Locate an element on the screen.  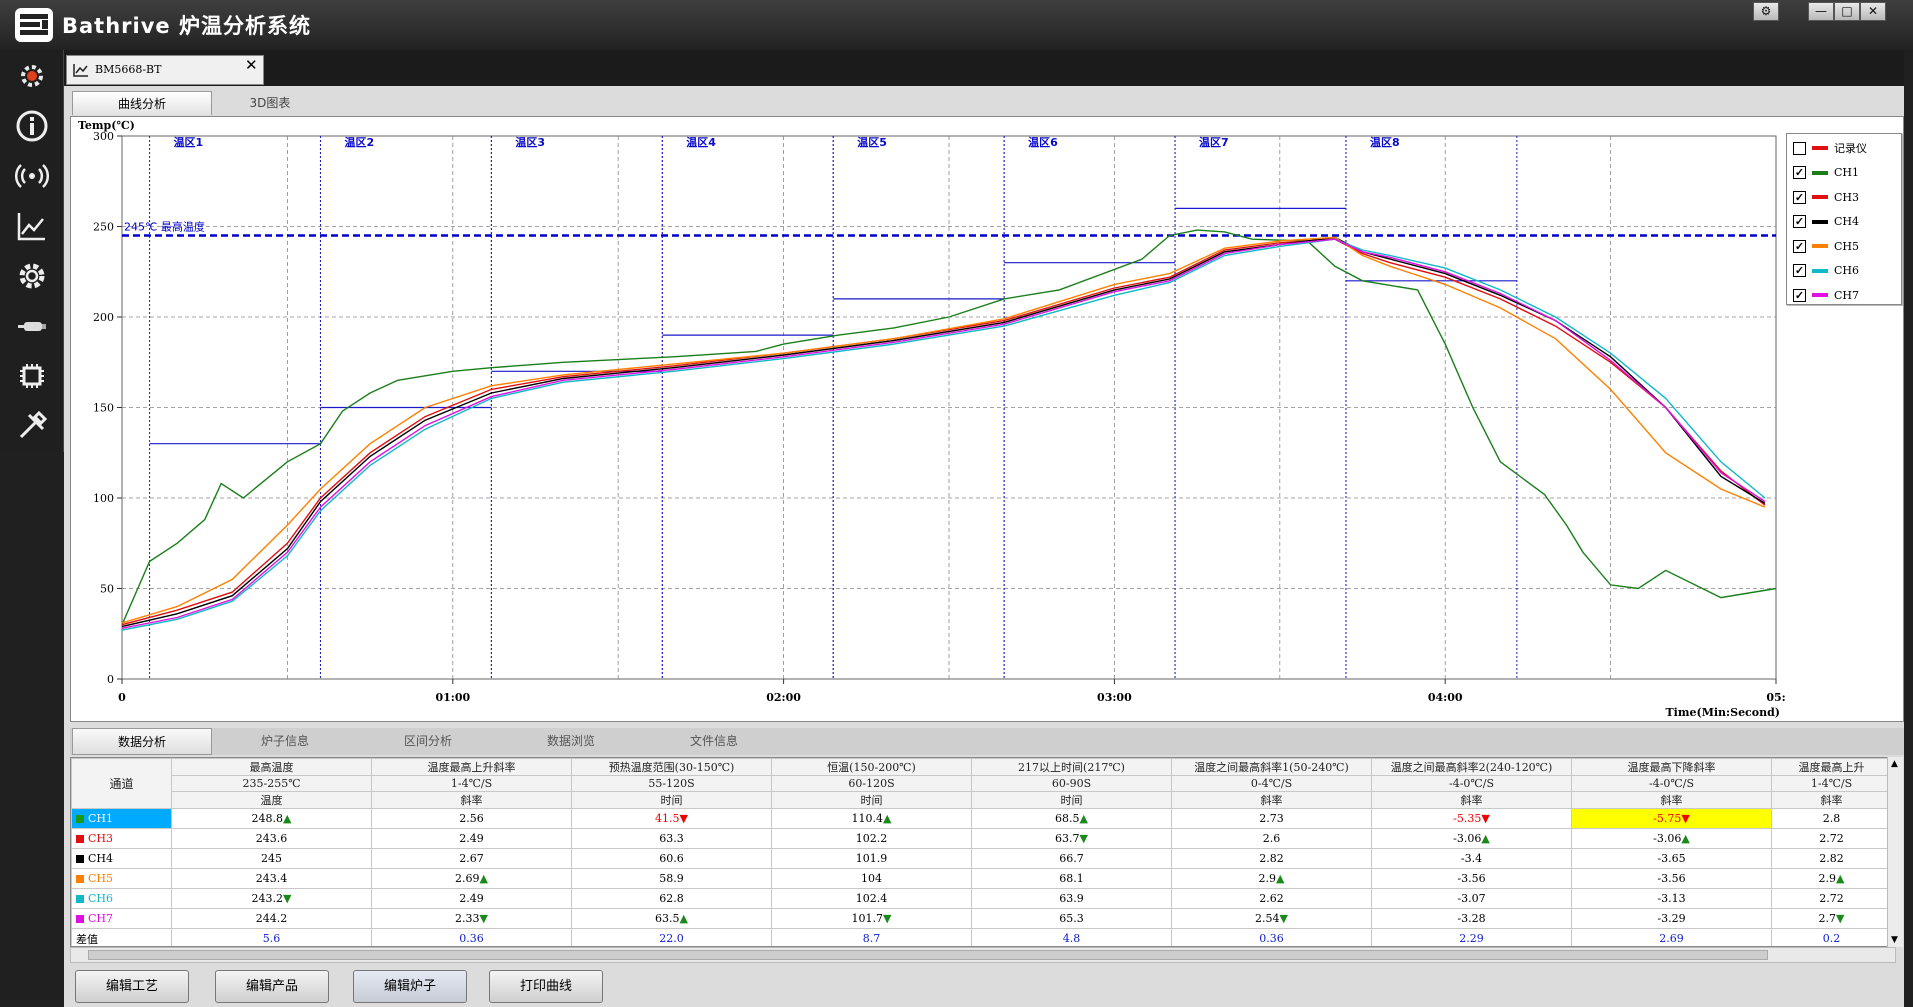
minimize-button: — is located at coordinates (1821, 11).